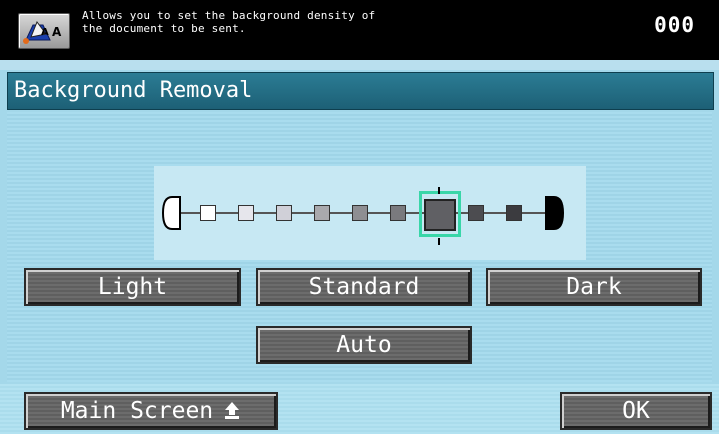  Describe the element at coordinates (439, 190) in the screenshot. I see `selection-tick-top` at that location.